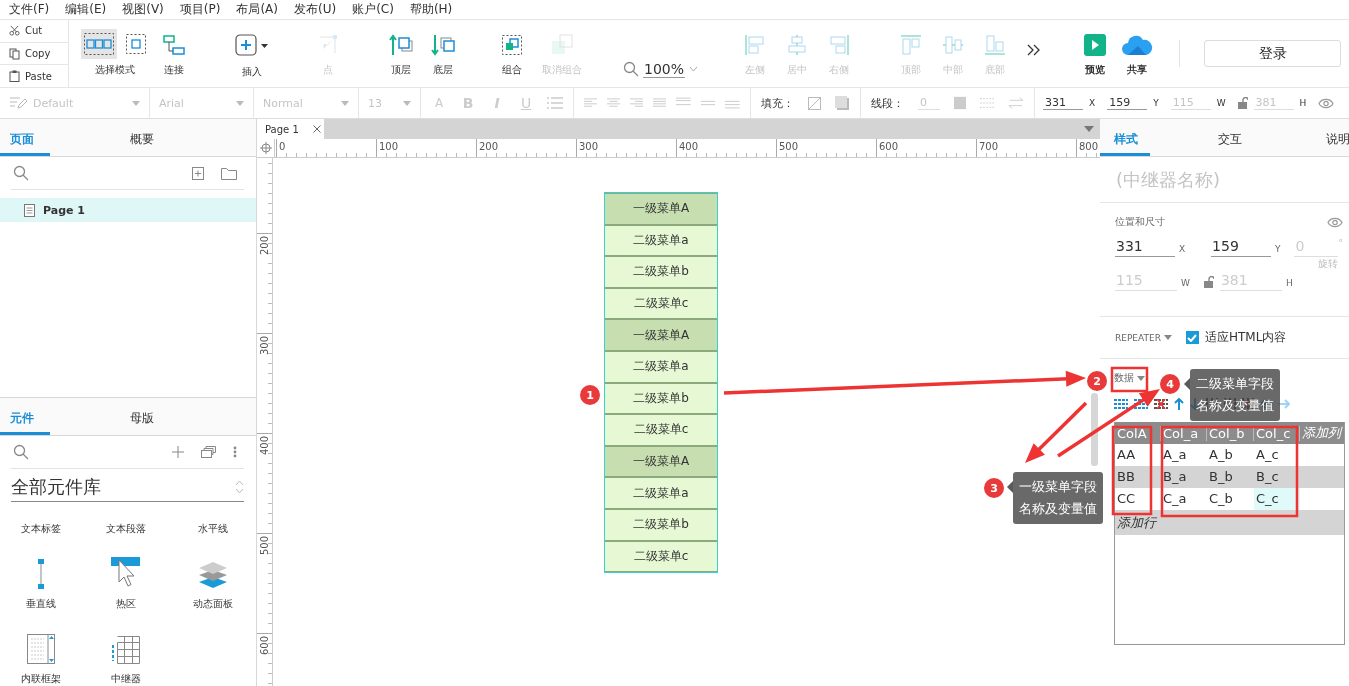 Image resolution: width=1349 pixels, height=686 pixels. I want to click on zoom-dropdown: 100%, so click(661, 69).